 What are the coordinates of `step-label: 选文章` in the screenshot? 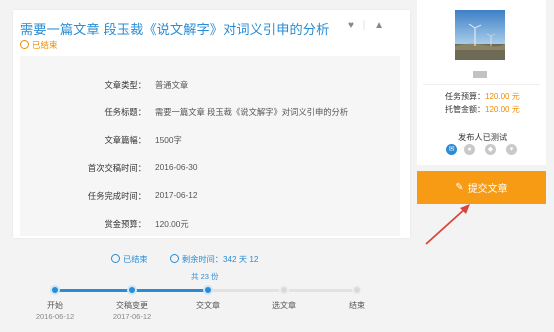 It's located at (284, 305).